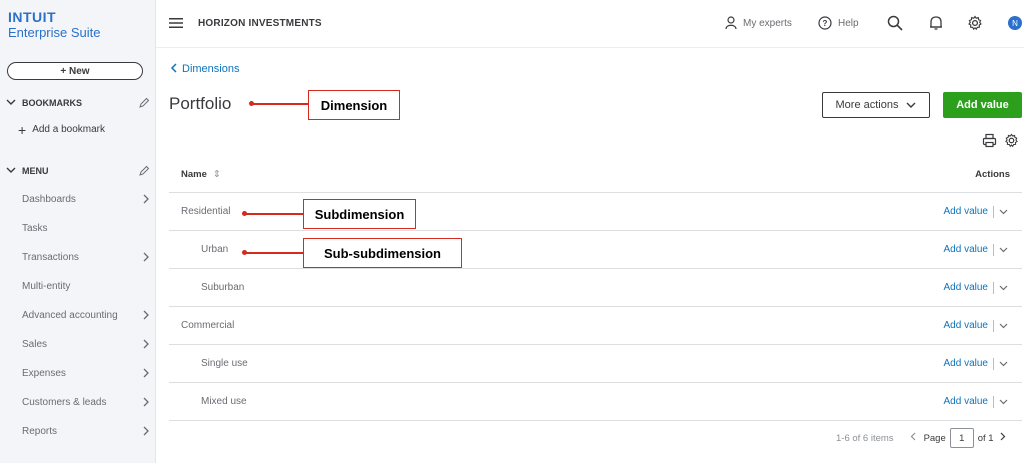  I want to click on sidebar-item-label: Expenses, so click(44, 373).